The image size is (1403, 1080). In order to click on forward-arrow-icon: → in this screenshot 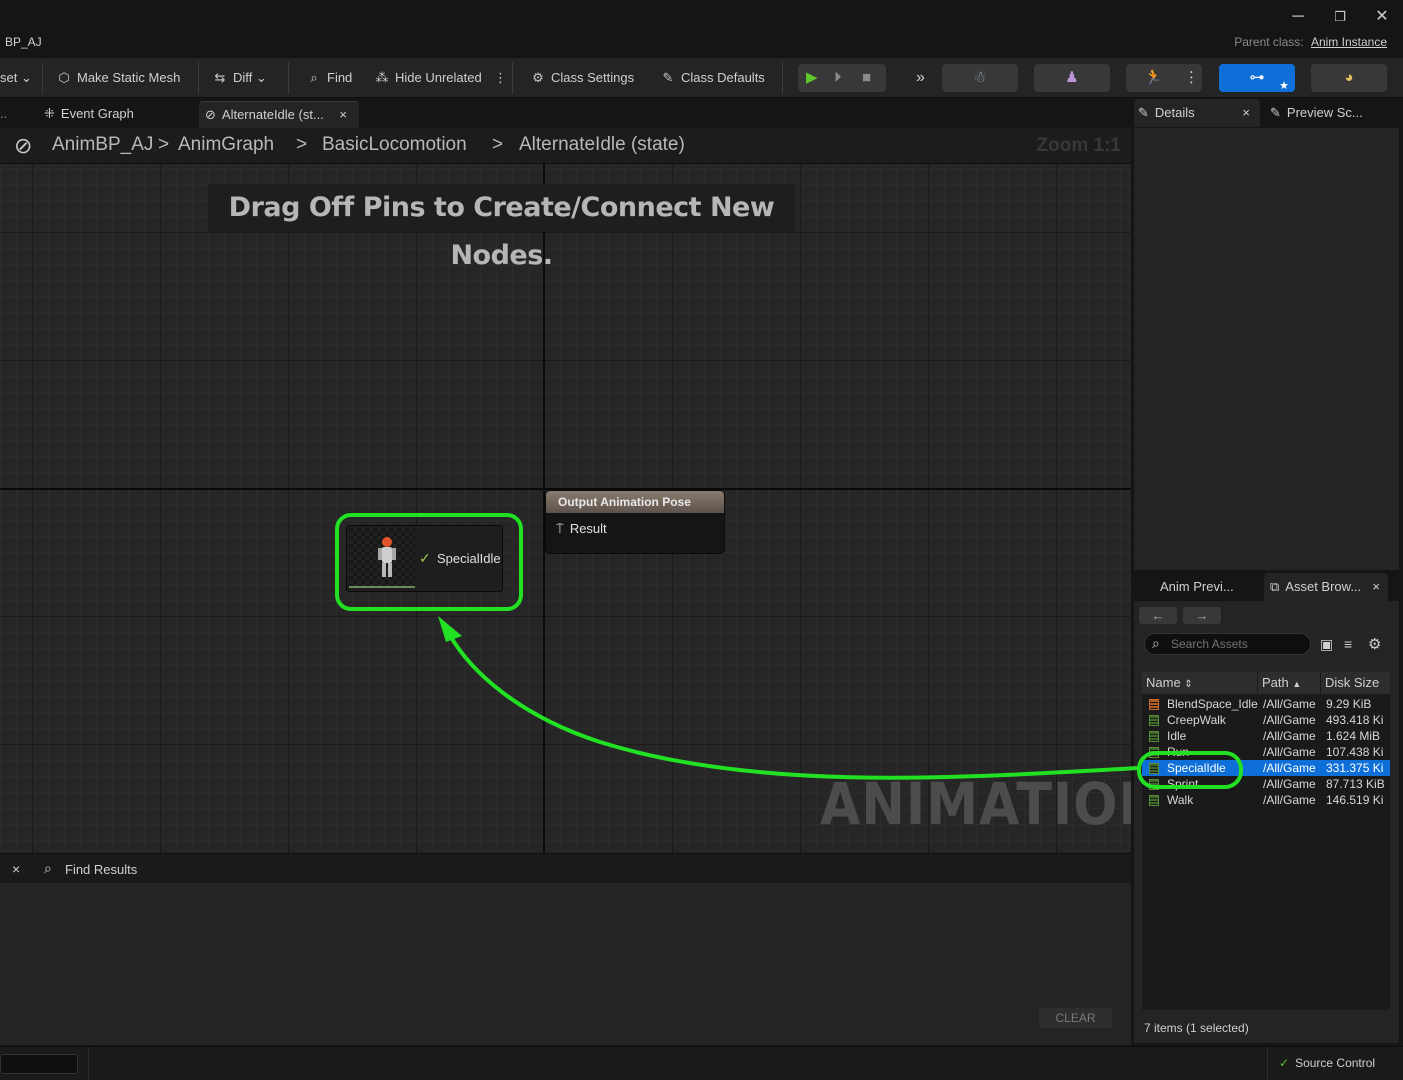, I will do `click(1202, 615)`.